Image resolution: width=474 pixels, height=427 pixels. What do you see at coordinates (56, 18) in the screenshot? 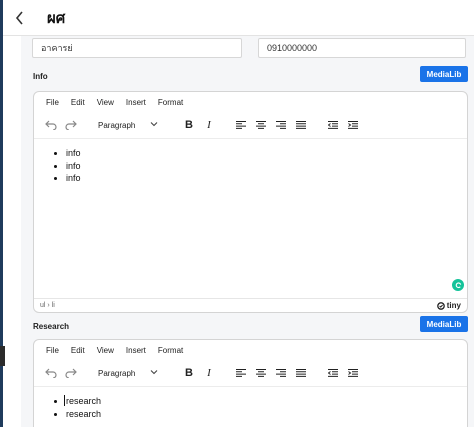
I see `page-title: ผศ` at bounding box center [56, 18].